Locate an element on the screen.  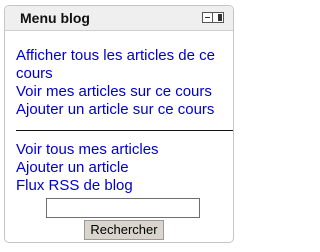
separator is located at coordinates (124, 130).